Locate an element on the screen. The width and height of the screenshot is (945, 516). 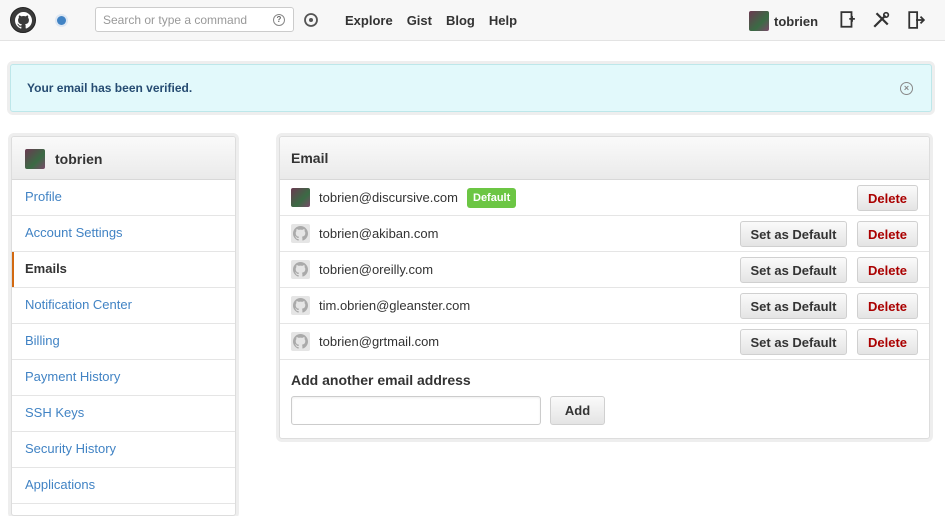
search-box: ? is located at coordinates (194, 19).